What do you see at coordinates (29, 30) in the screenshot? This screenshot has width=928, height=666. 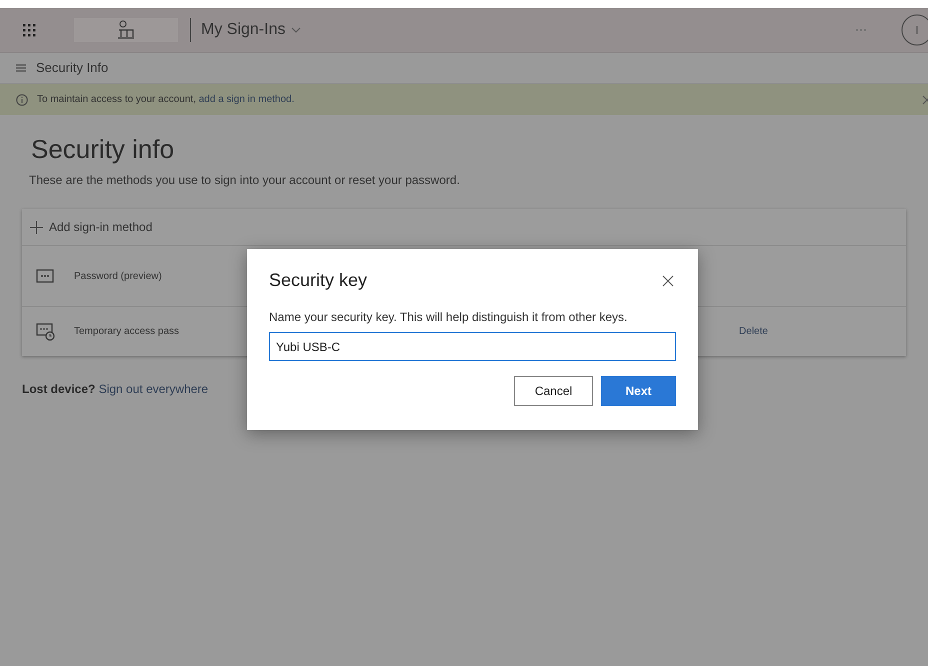 I see `app-launcher-icon` at bounding box center [29, 30].